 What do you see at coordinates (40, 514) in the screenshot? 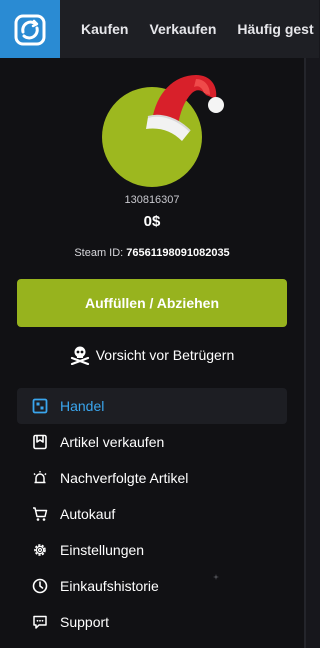
I see `cart-icon` at bounding box center [40, 514].